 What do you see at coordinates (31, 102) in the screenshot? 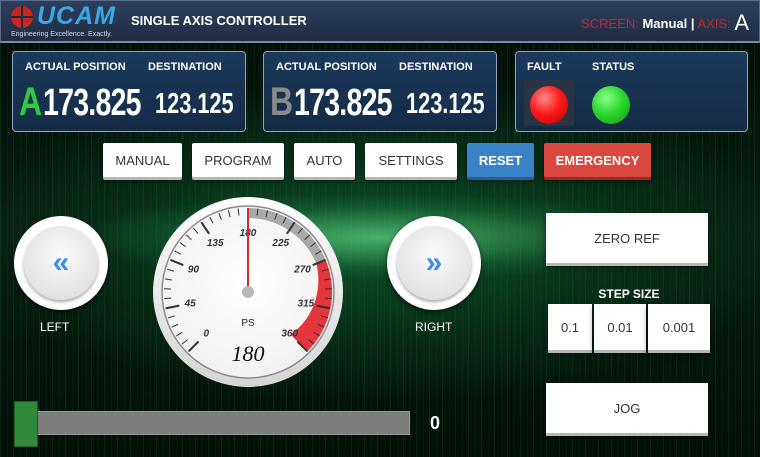
I see `axis-a-letter: A` at bounding box center [31, 102].